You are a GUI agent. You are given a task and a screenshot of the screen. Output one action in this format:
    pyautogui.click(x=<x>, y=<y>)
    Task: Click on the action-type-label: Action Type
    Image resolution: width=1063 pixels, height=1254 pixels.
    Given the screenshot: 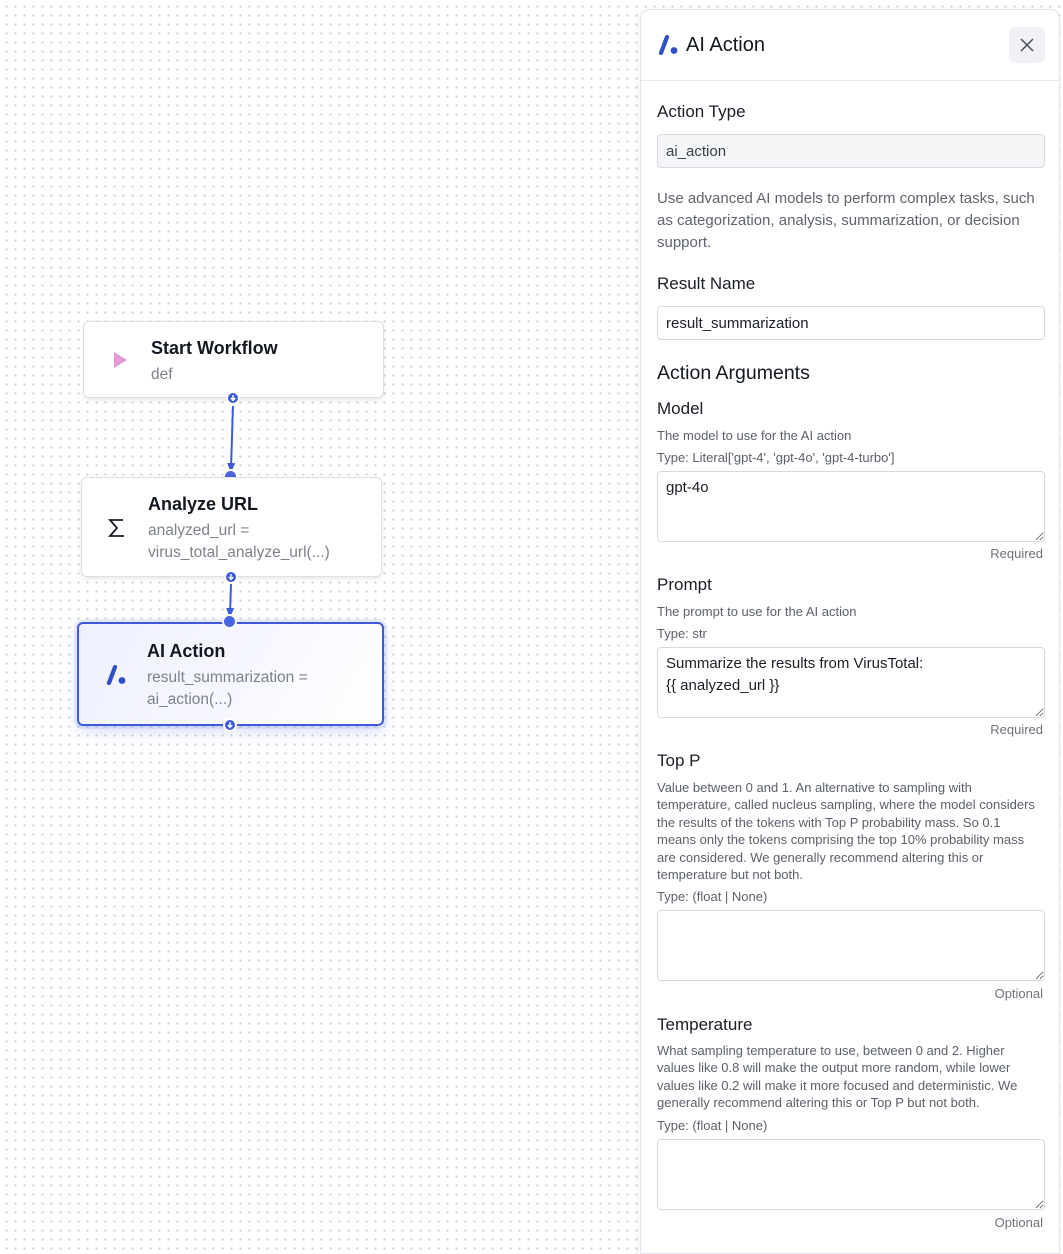 What is the action you would take?
    pyautogui.click(x=701, y=111)
    